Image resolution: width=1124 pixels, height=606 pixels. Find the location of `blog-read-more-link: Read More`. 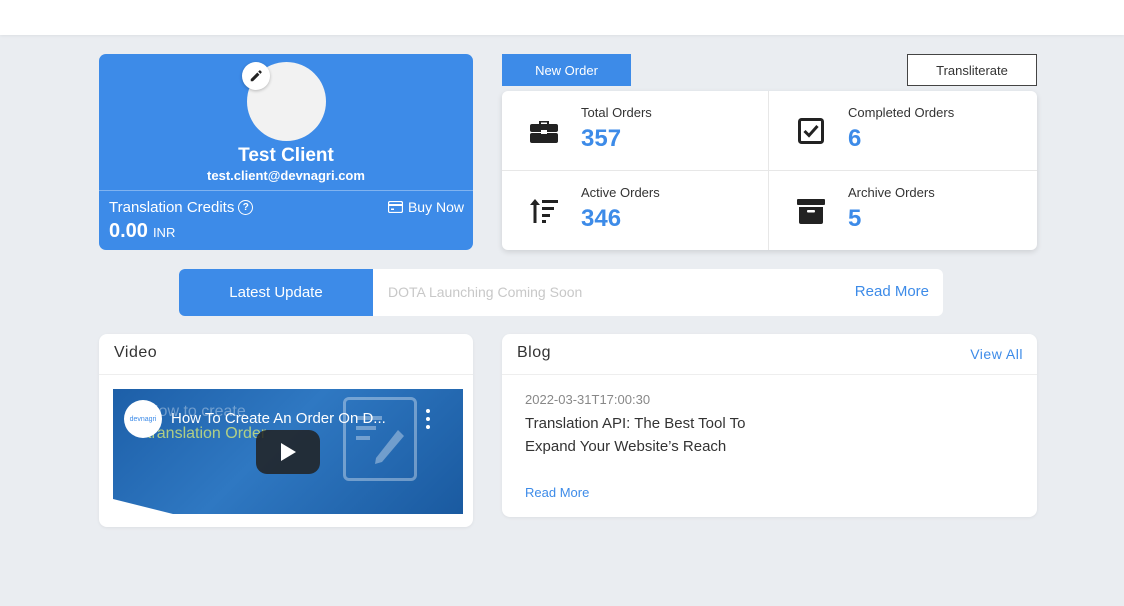

blog-read-more-link: Read More is located at coordinates (557, 492).